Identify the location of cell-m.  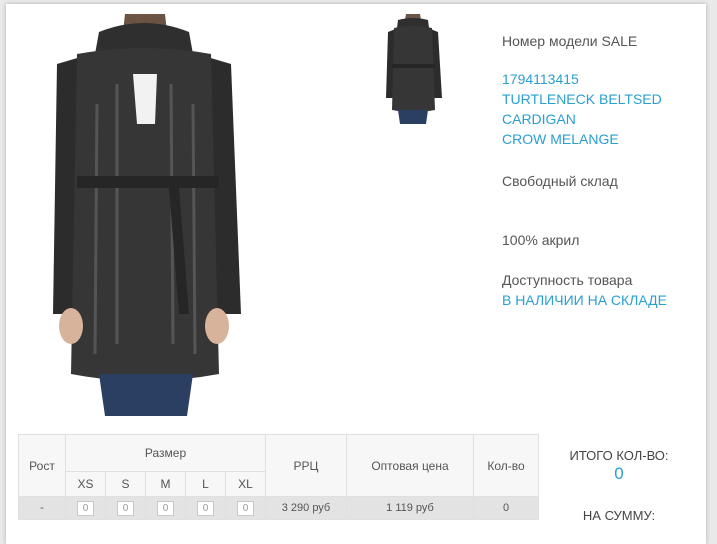
(165, 508).